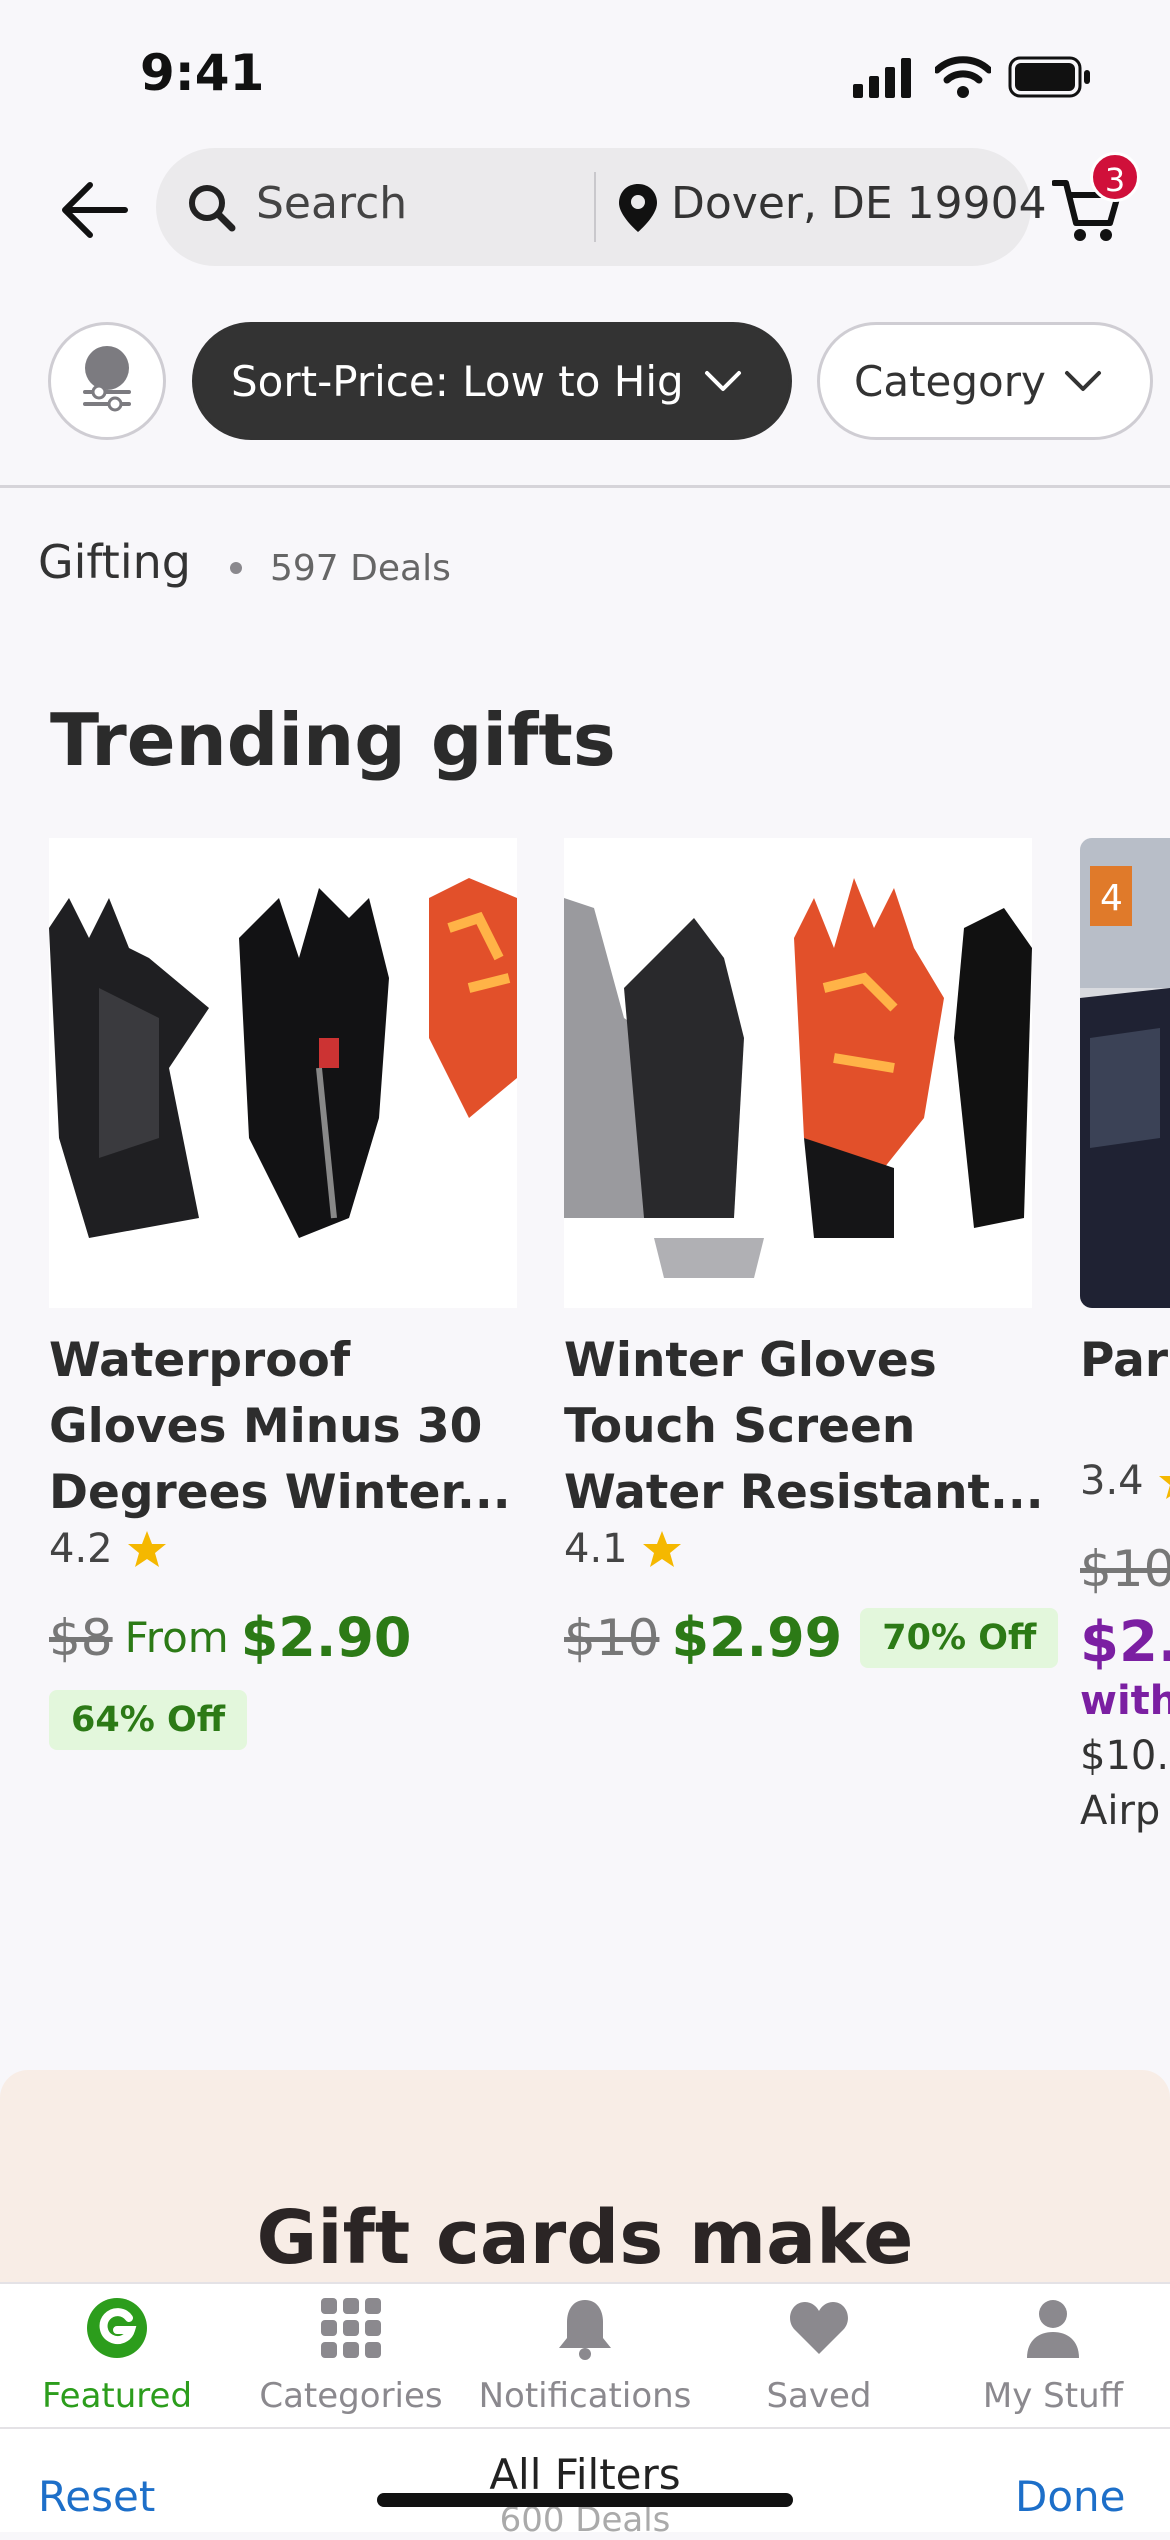 The height and width of the screenshot is (2540, 1170). Describe the element at coordinates (1120, 1811) in the screenshot. I see `extra-text: Airp` at that location.